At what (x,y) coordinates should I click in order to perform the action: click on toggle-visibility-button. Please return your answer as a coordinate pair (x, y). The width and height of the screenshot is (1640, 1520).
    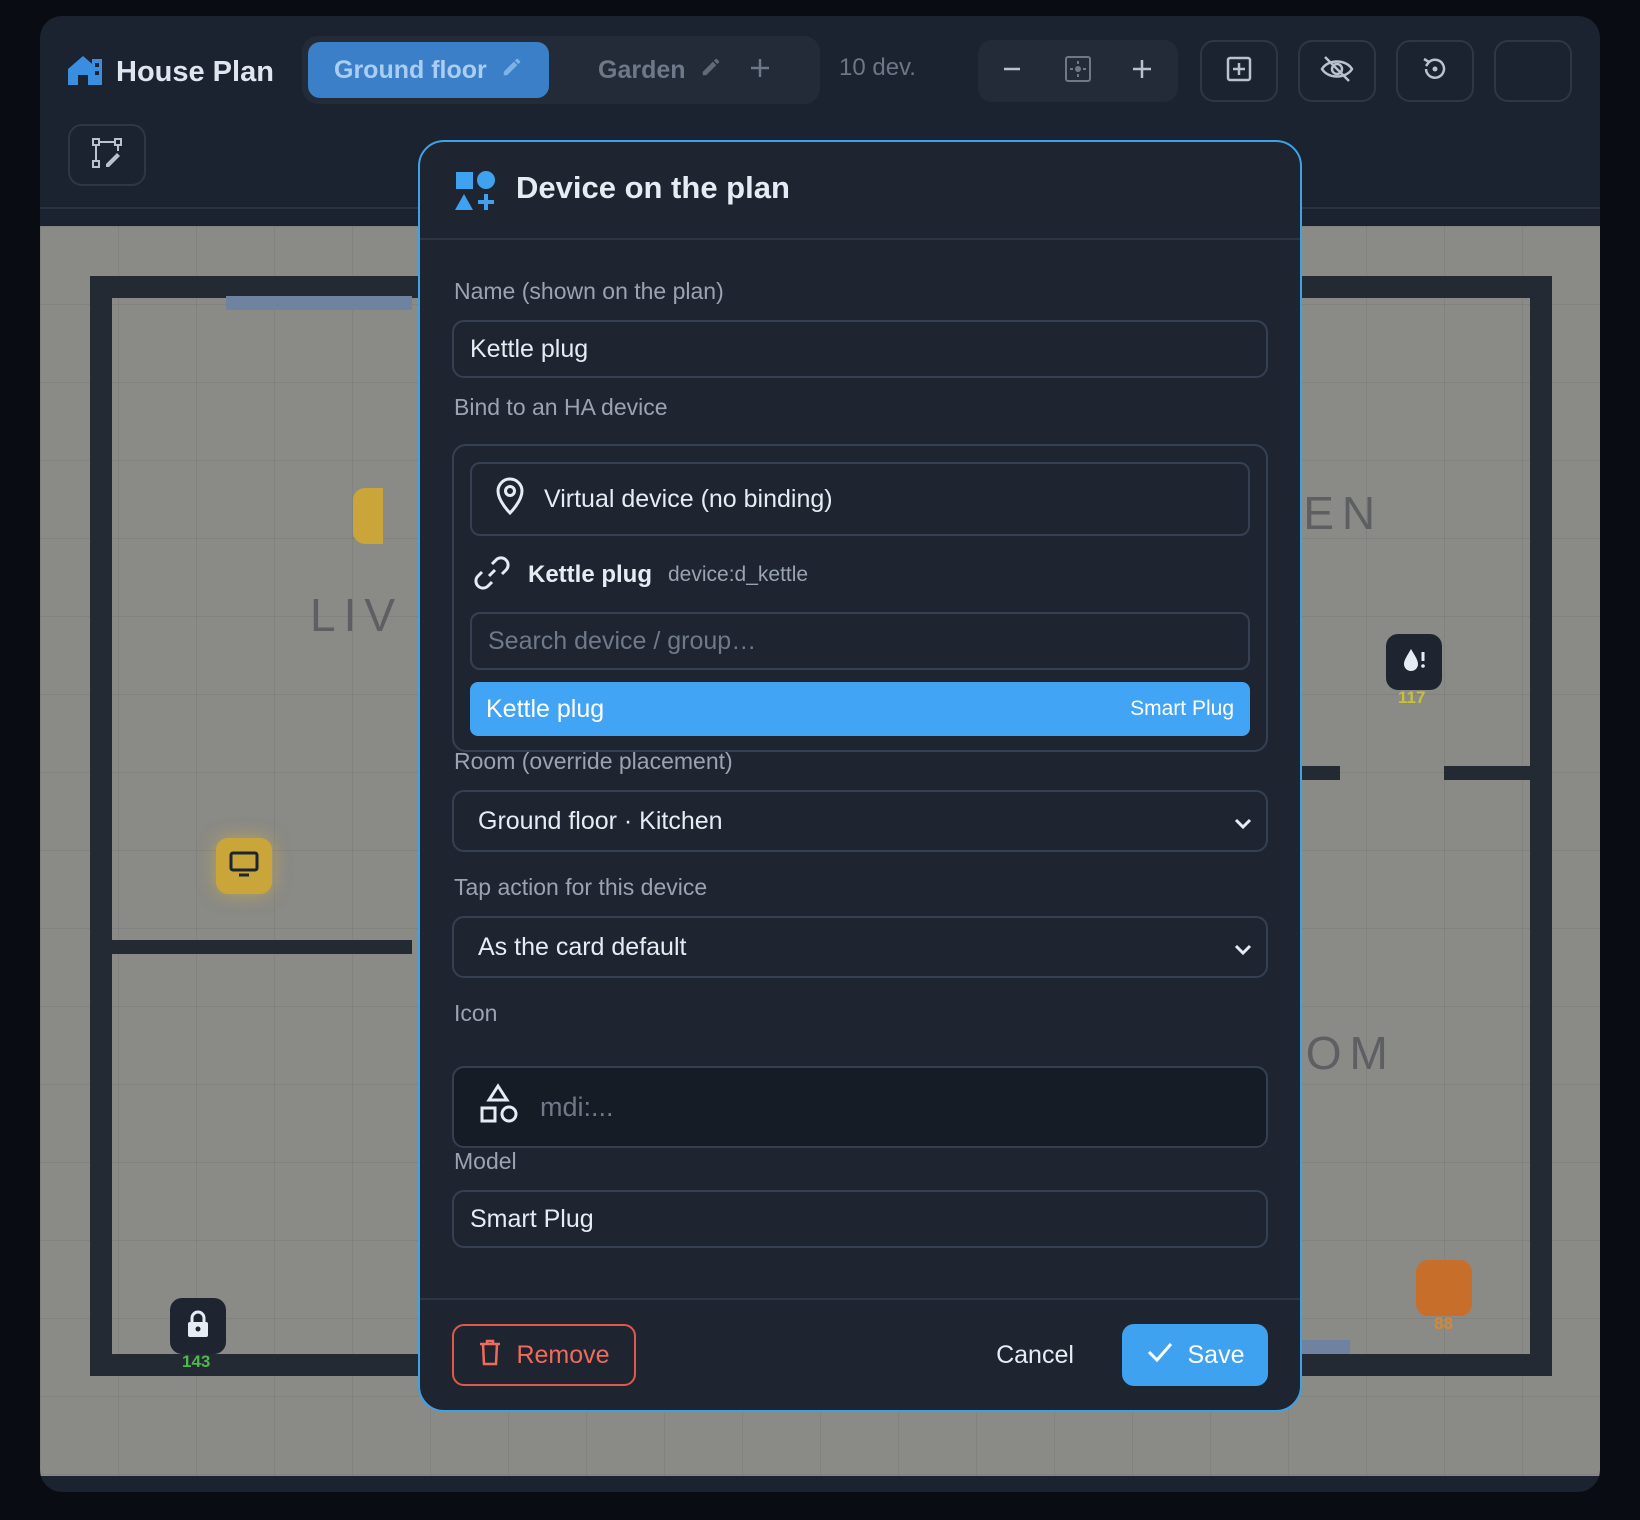
    Looking at the image, I should click on (1337, 71).